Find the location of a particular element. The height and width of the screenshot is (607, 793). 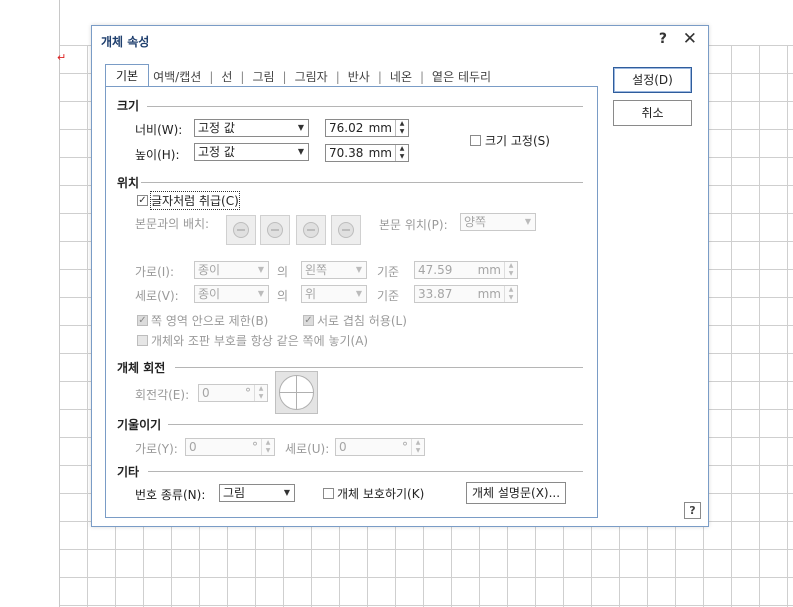

horizontal-offset-spinner: 47.59 mm ▲ ▼ is located at coordinates (466, 270).